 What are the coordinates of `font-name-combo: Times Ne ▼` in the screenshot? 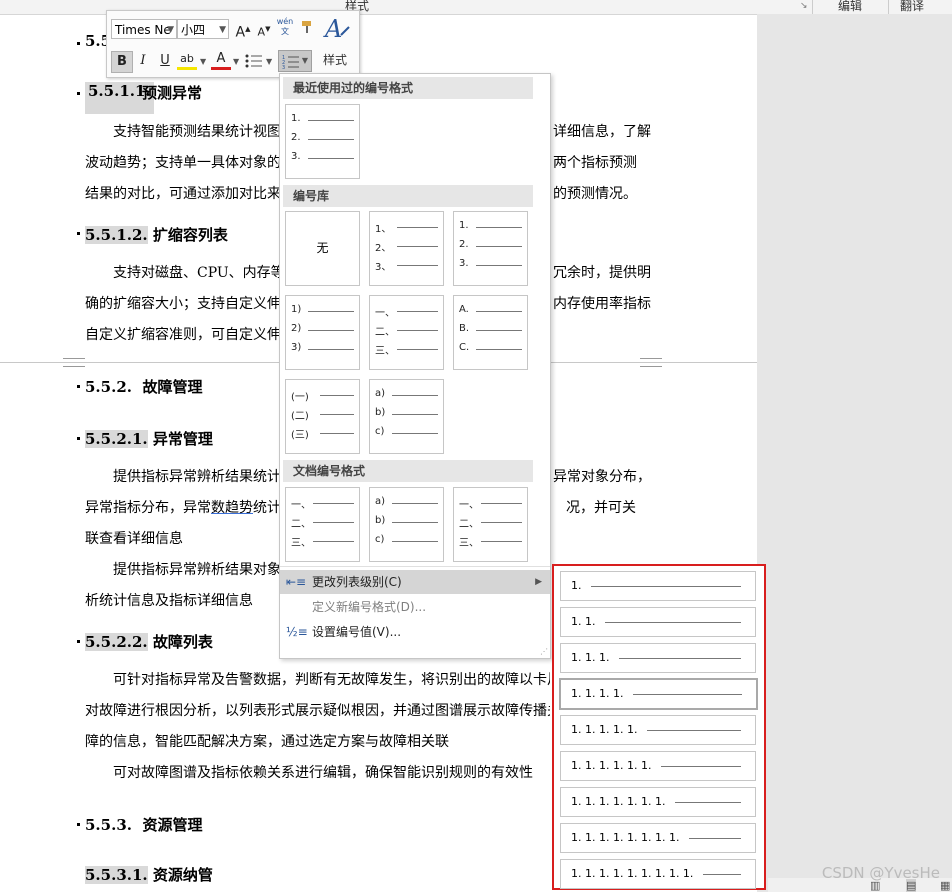 It's located at (144, 29).